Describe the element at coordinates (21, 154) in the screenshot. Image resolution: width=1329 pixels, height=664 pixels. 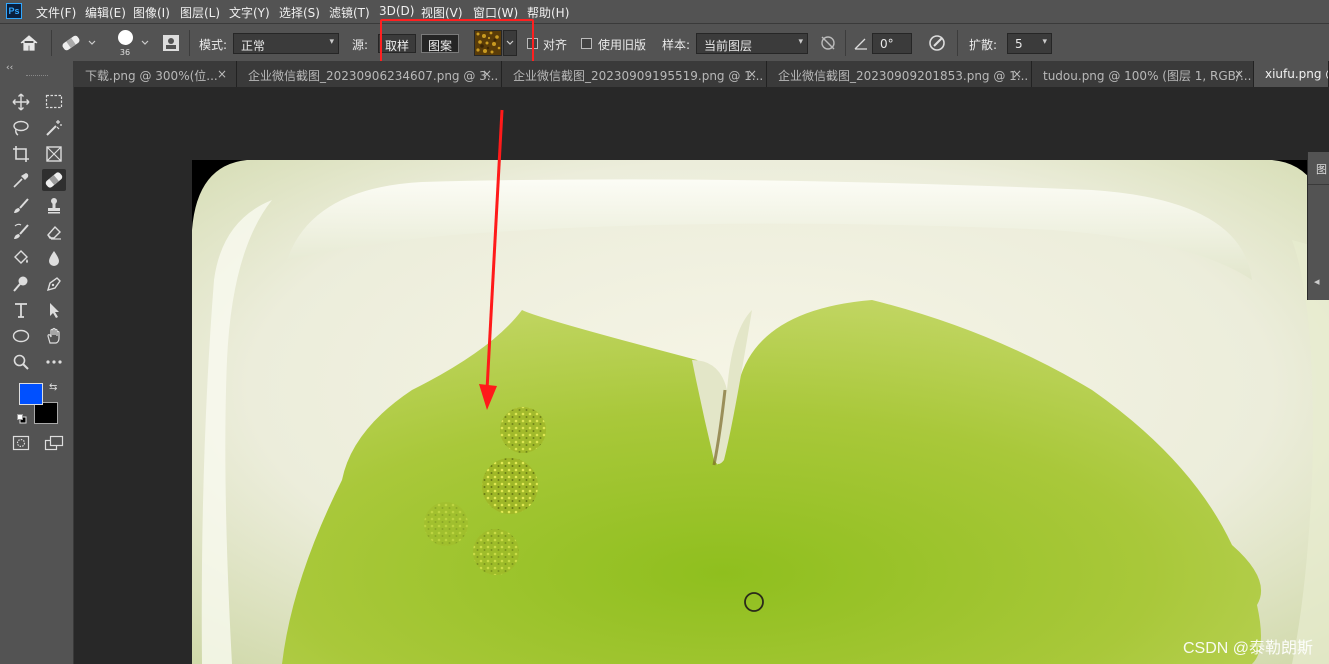
I see `crop-tool-icon` at that location.